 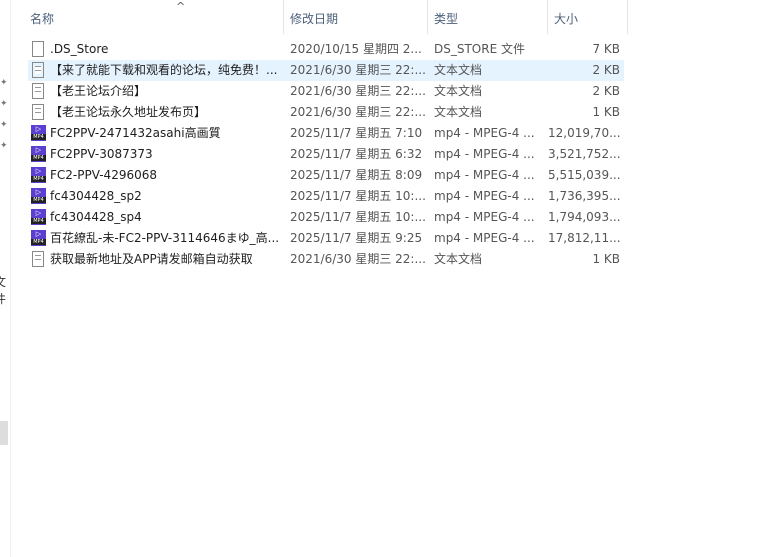 I want to click on file-type: DS_STORE 文件, so click(x=479, y=49).